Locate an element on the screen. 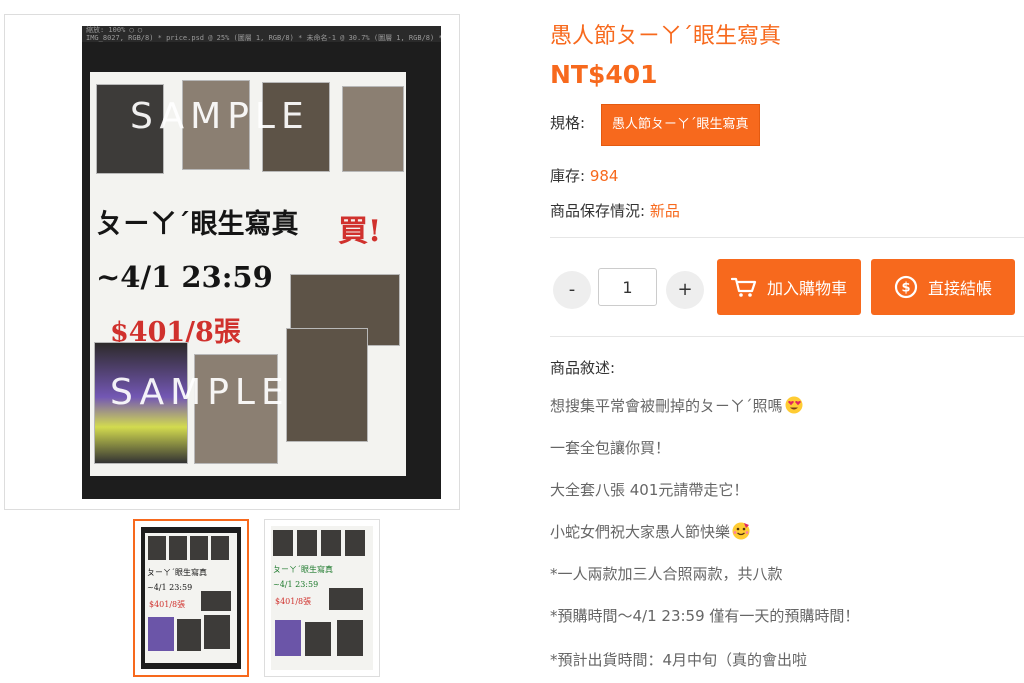 The image size is (1024, 683). product-price: NT$401 is located at coordinates (604, 74).